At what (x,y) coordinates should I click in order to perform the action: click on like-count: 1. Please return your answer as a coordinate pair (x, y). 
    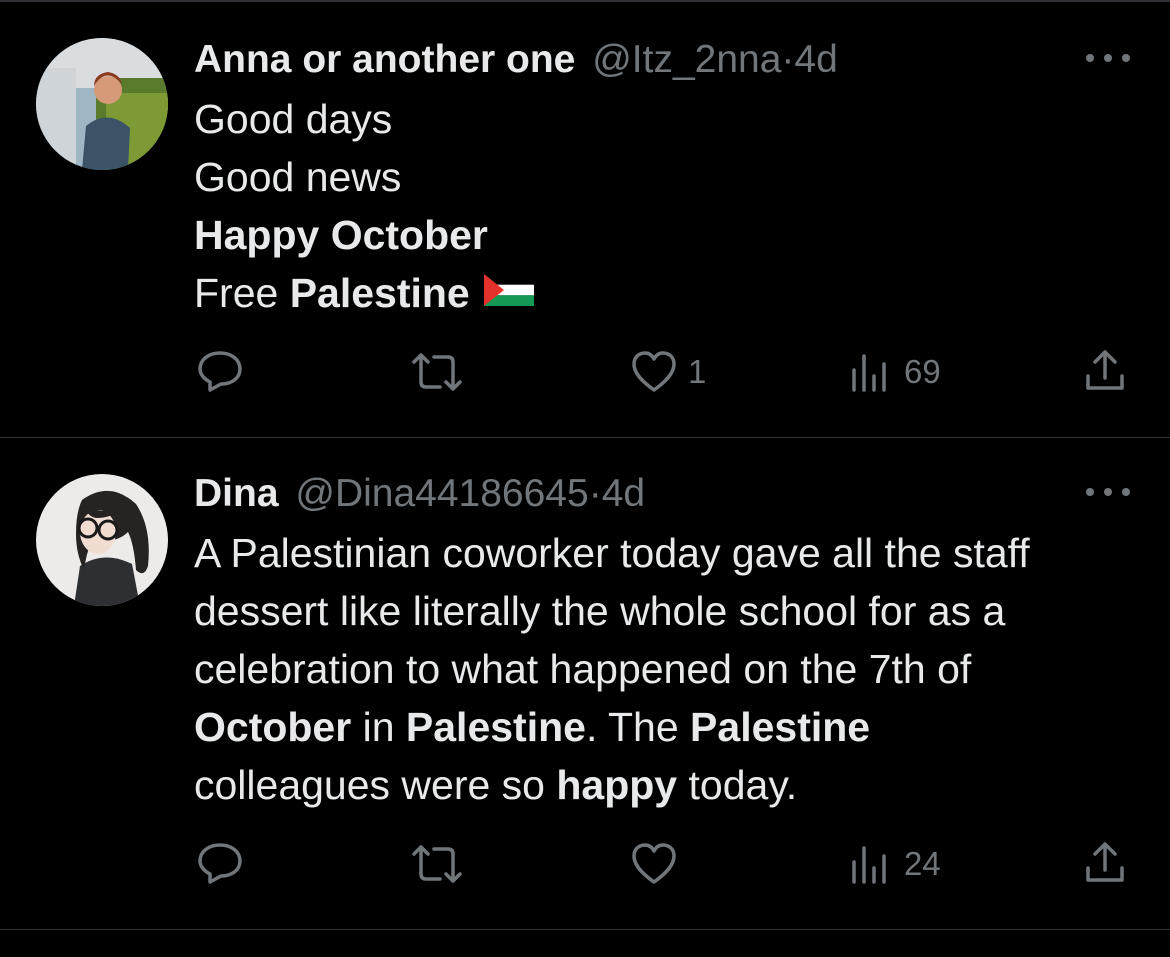
    Looking at the image, I should click on (697, 371).